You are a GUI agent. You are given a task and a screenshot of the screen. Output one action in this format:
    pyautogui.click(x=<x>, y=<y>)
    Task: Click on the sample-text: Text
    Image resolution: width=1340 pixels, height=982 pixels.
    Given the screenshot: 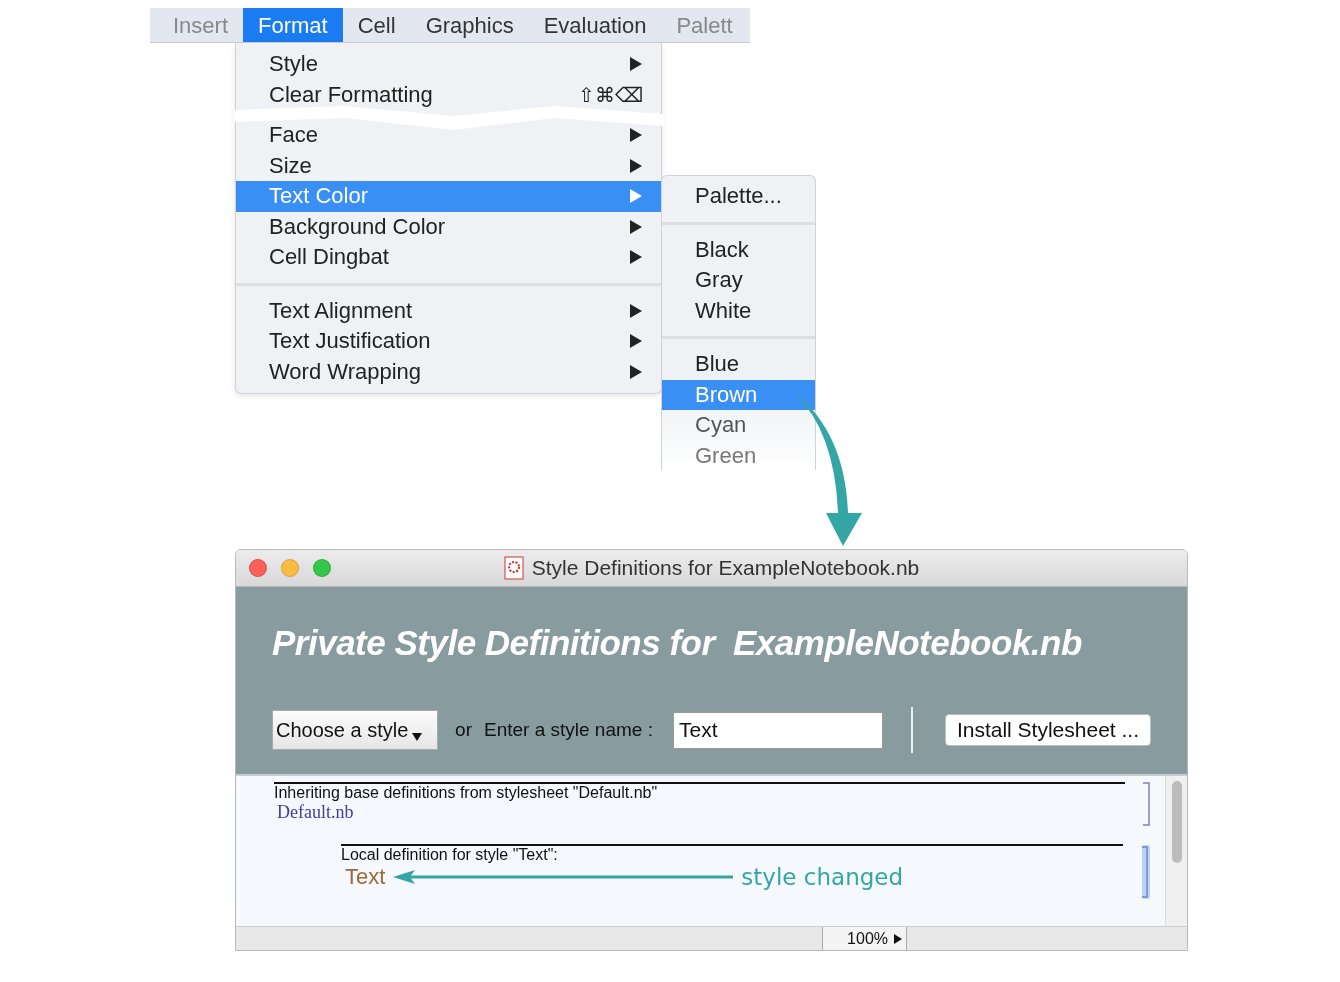 What is the action you would take?
    pyautogui.click(x=365, y=877)
    